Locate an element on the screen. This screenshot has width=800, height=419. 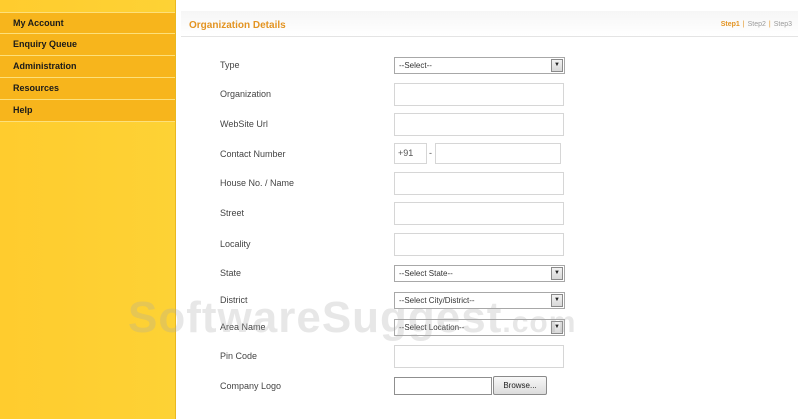
watermark-text: SoftwareSuggest is located at coordinates (315, 317).